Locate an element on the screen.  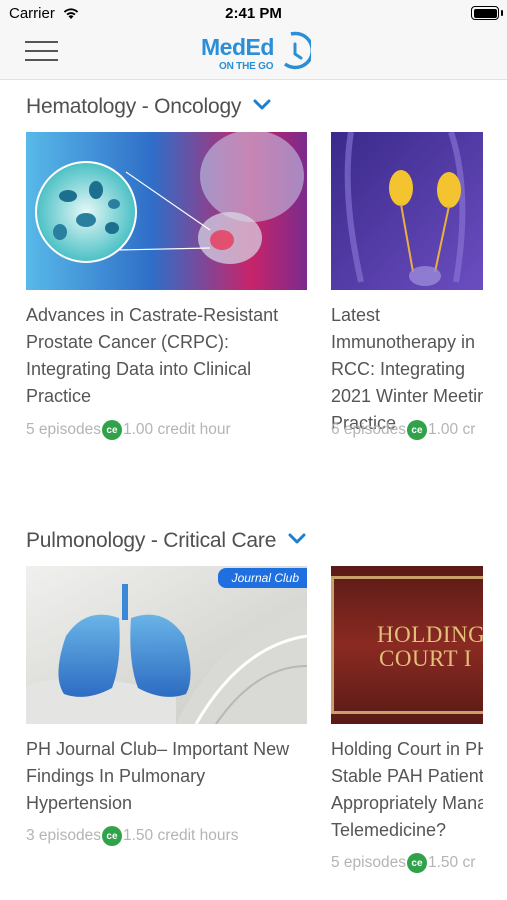
battery-icon is located at coordinates (485, 13).